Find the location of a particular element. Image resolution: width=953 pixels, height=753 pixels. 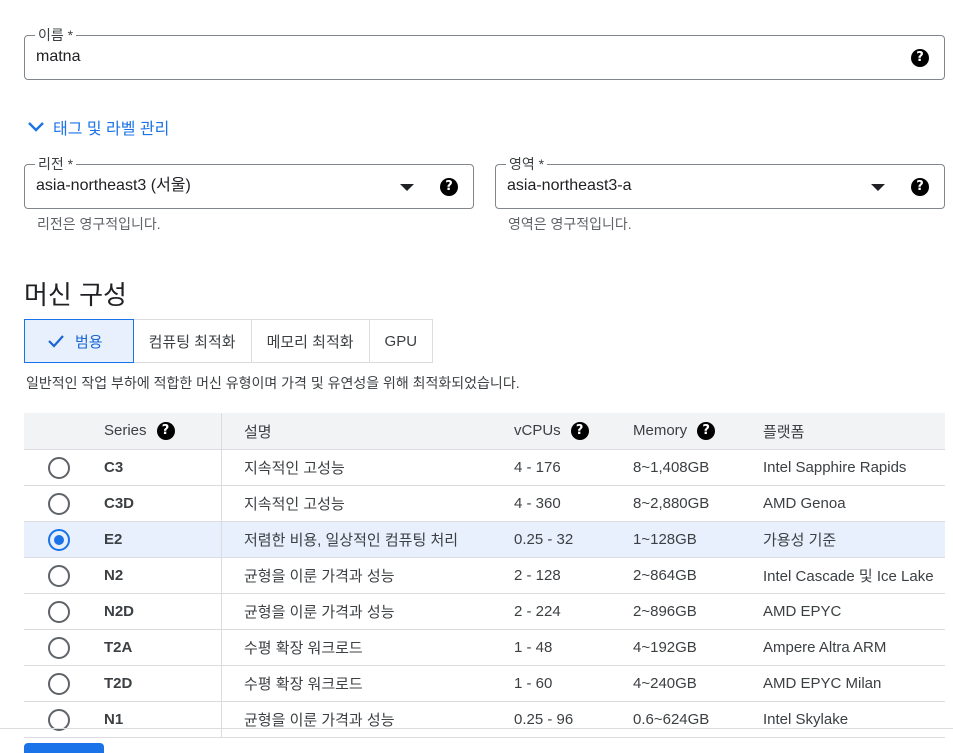

memory-cell: 0.6~624GB is located at coordinates (698, 719).